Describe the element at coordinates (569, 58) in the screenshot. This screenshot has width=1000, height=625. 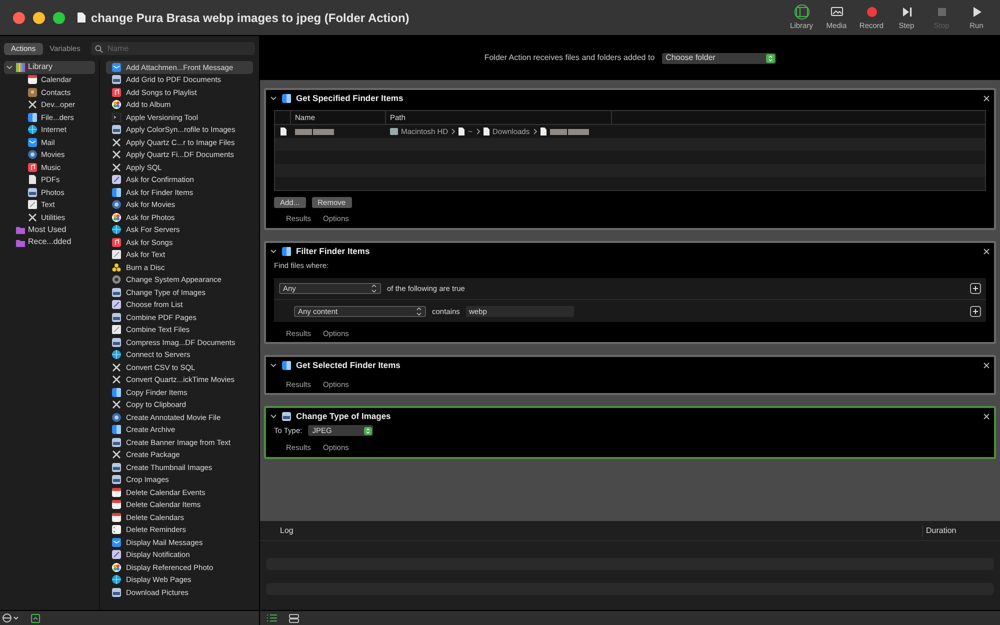
I see `folder-action-label: Folder Action receives files and folders added to` at that location.